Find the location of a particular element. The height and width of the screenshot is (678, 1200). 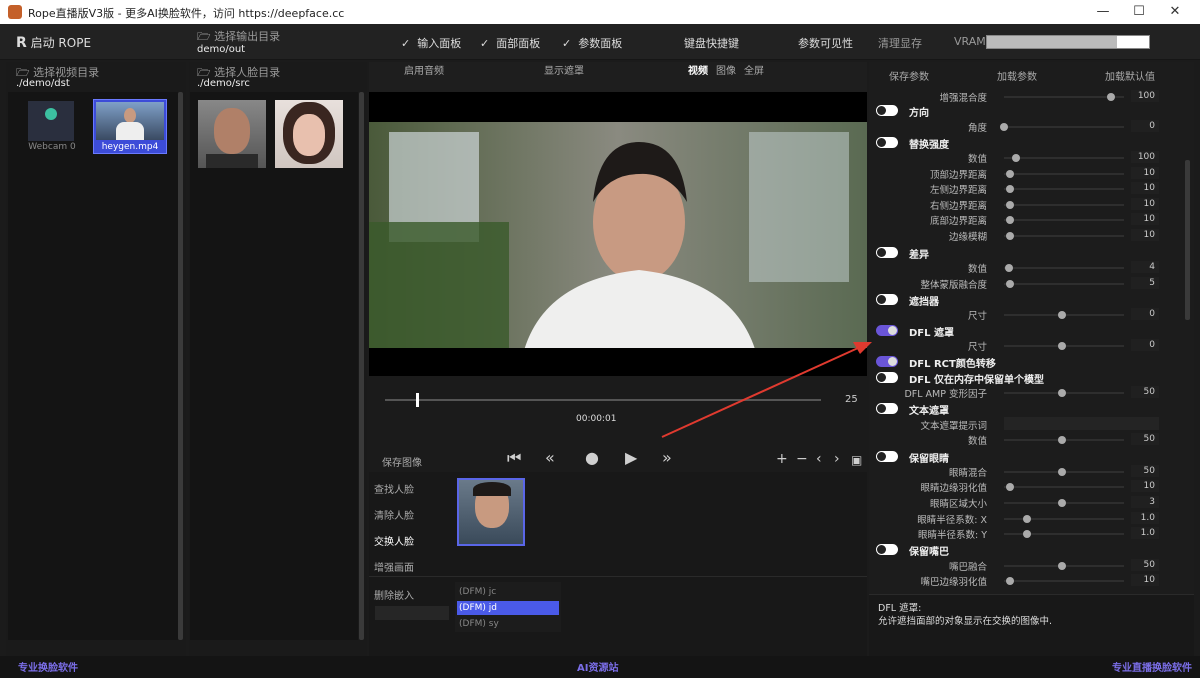

status-link-right: 专业直播换脸软件 is located at coordinates (1152, 666).